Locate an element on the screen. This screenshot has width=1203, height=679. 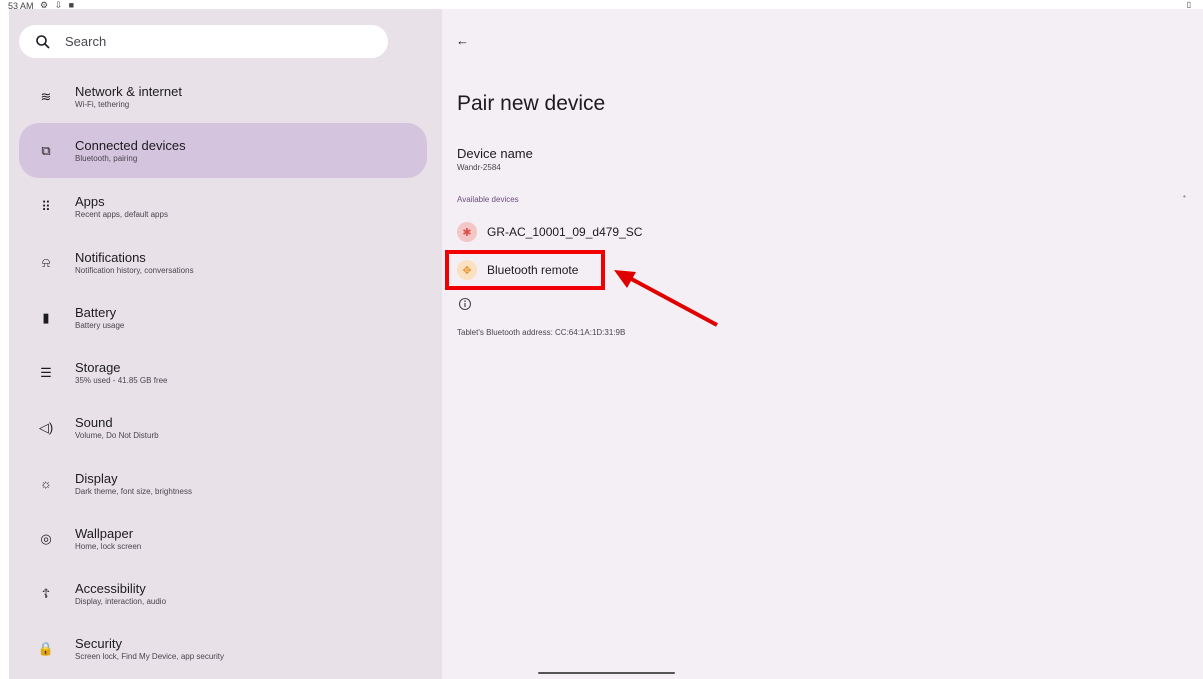
sidebar-item-network: ≋ Network & internet Wi-Fi, tethering is located at coordinates (223, 96).